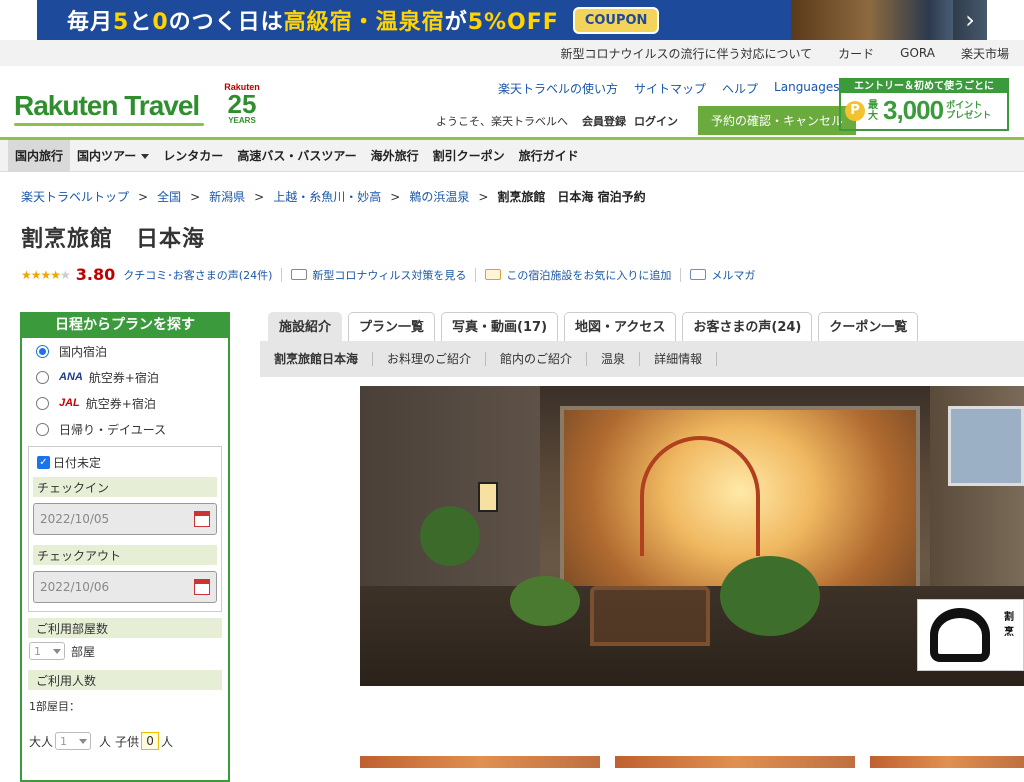  What do you see at coordinates (125, 680) in the screenshot?
I see `persons-label: ご利用人数` at bounding box center [125, 680].